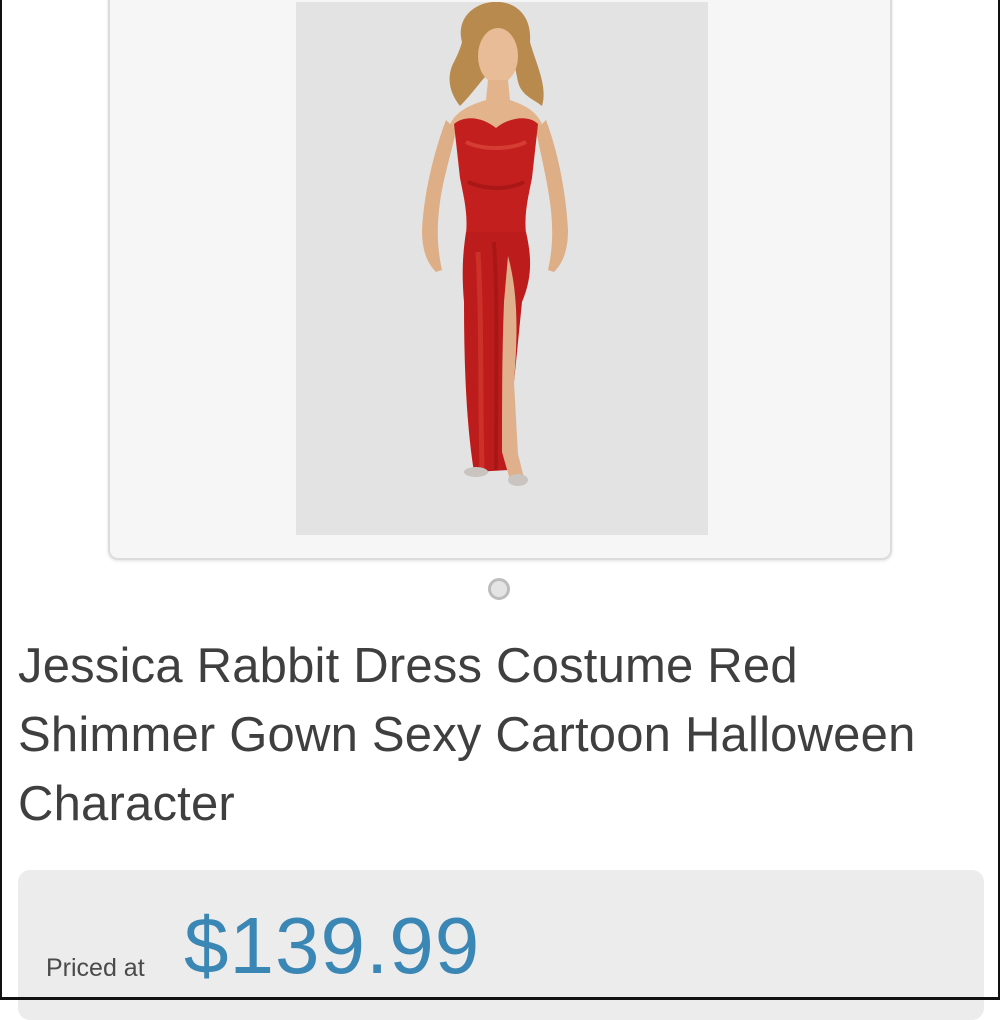 This screenshot has height=1020, width=1000. I want to click on priced-at-label: Priced at, so click(95, 968).